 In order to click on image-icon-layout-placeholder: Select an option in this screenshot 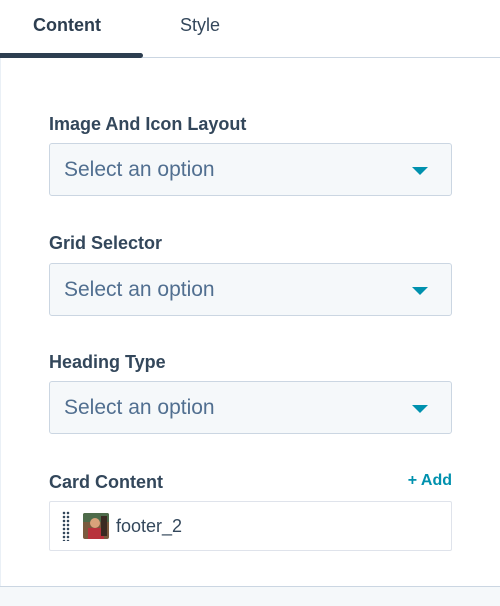, I will do `click(139, 169)`.